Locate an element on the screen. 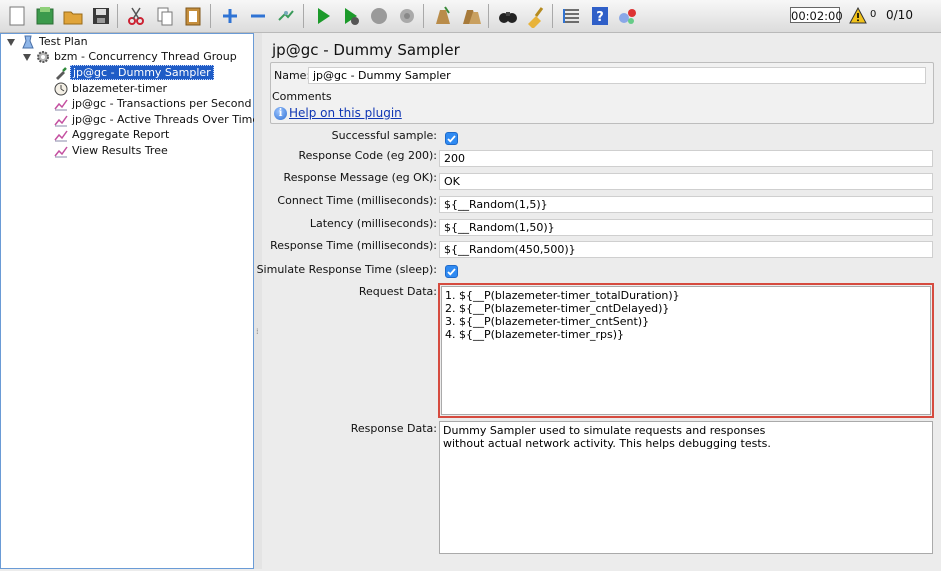 The height and width of the screenshot is (571, 941). open-icon is located at coordinates (73, 16).